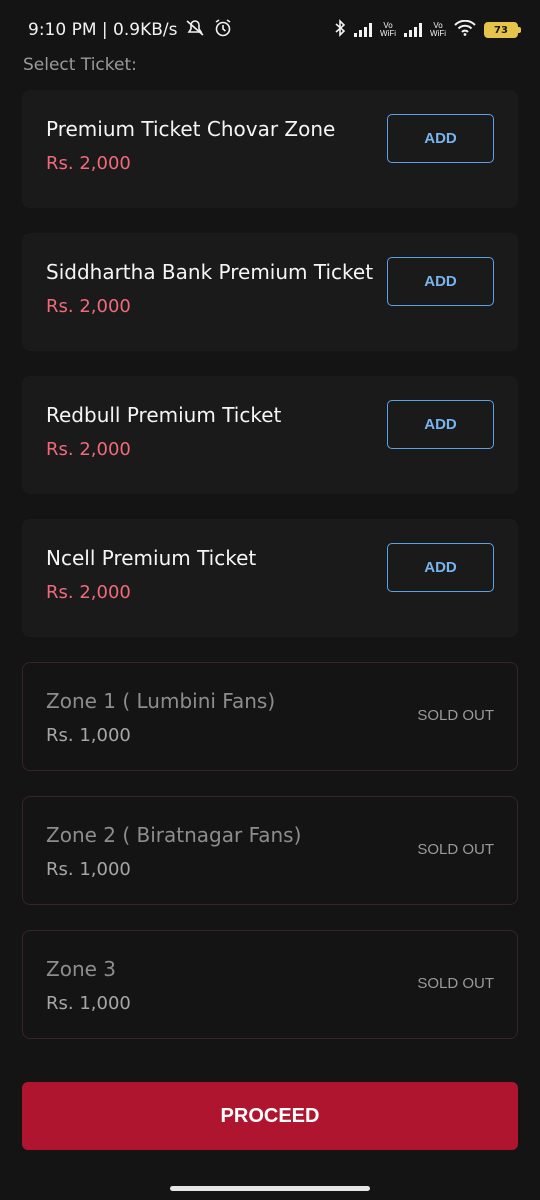  I want to click on section-label: Select Ticket:, so click(80, 65).